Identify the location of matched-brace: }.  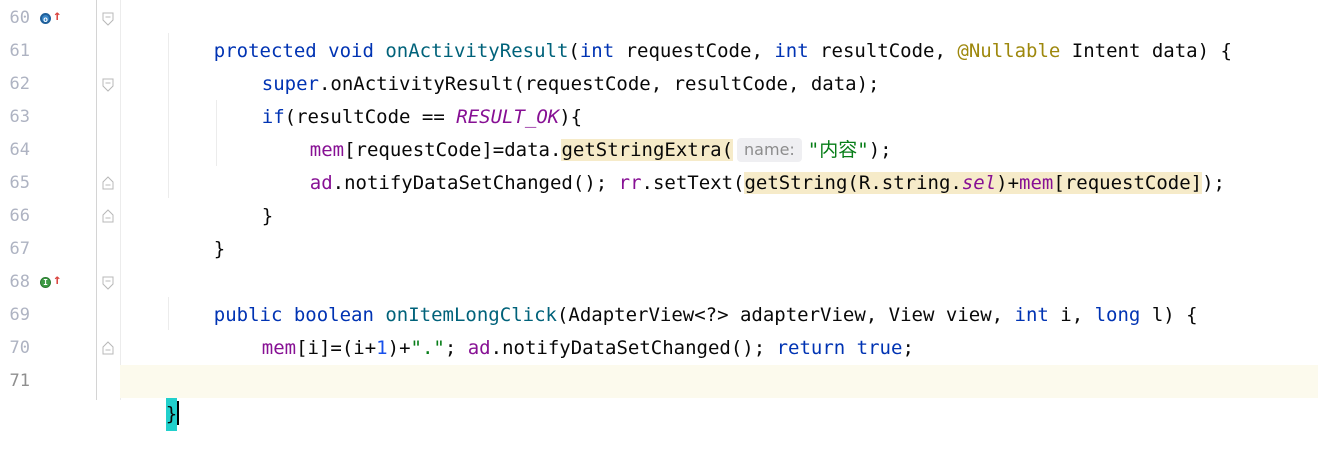
(171, 414).